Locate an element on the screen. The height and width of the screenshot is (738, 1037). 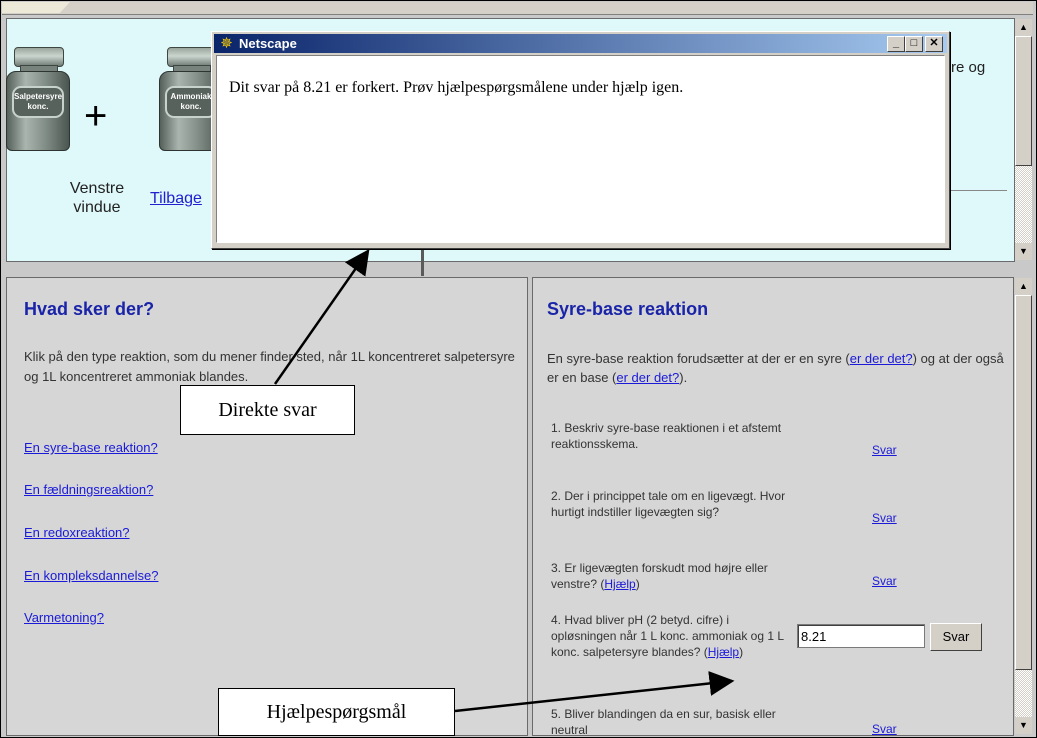
arrow-direct-svar is located at coordinates (321, 316).